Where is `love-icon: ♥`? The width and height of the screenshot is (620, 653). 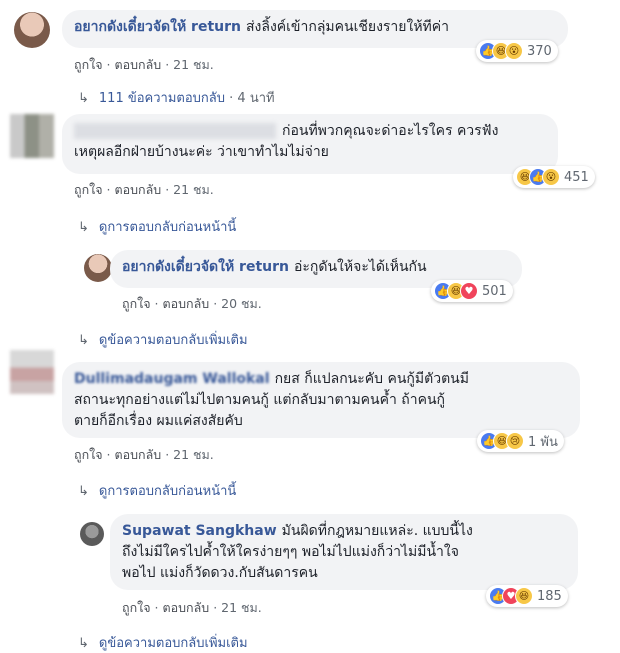
love-icon: ♥ is located at coordinates (469, 291).